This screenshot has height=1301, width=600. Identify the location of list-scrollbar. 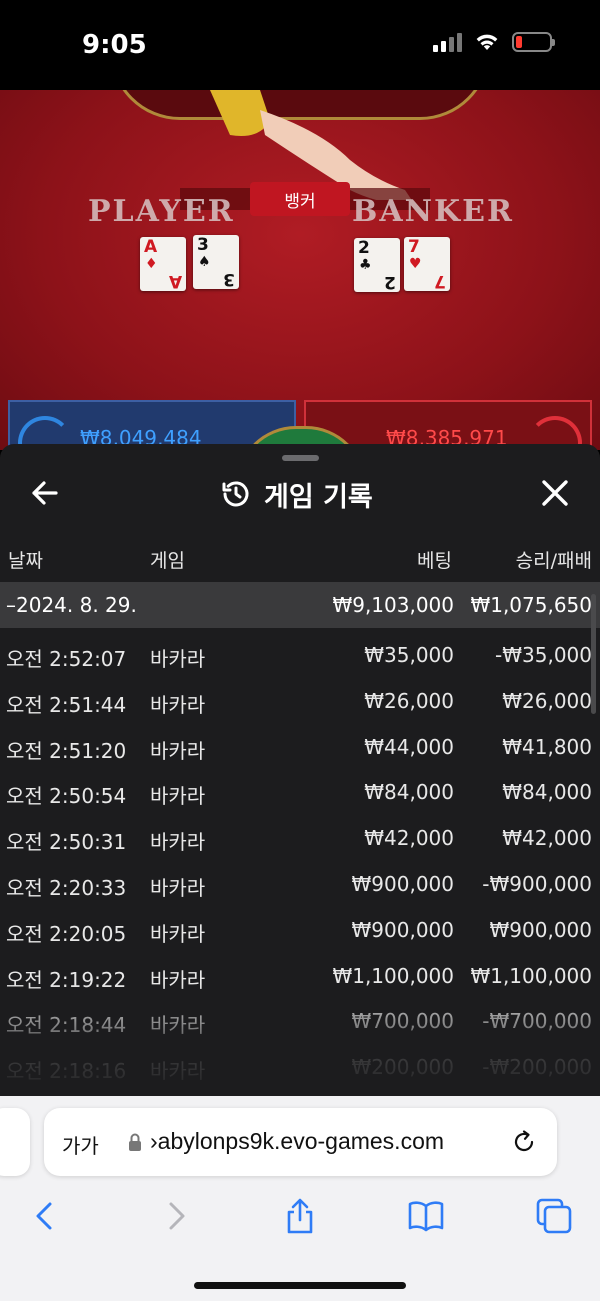
(593, 654).